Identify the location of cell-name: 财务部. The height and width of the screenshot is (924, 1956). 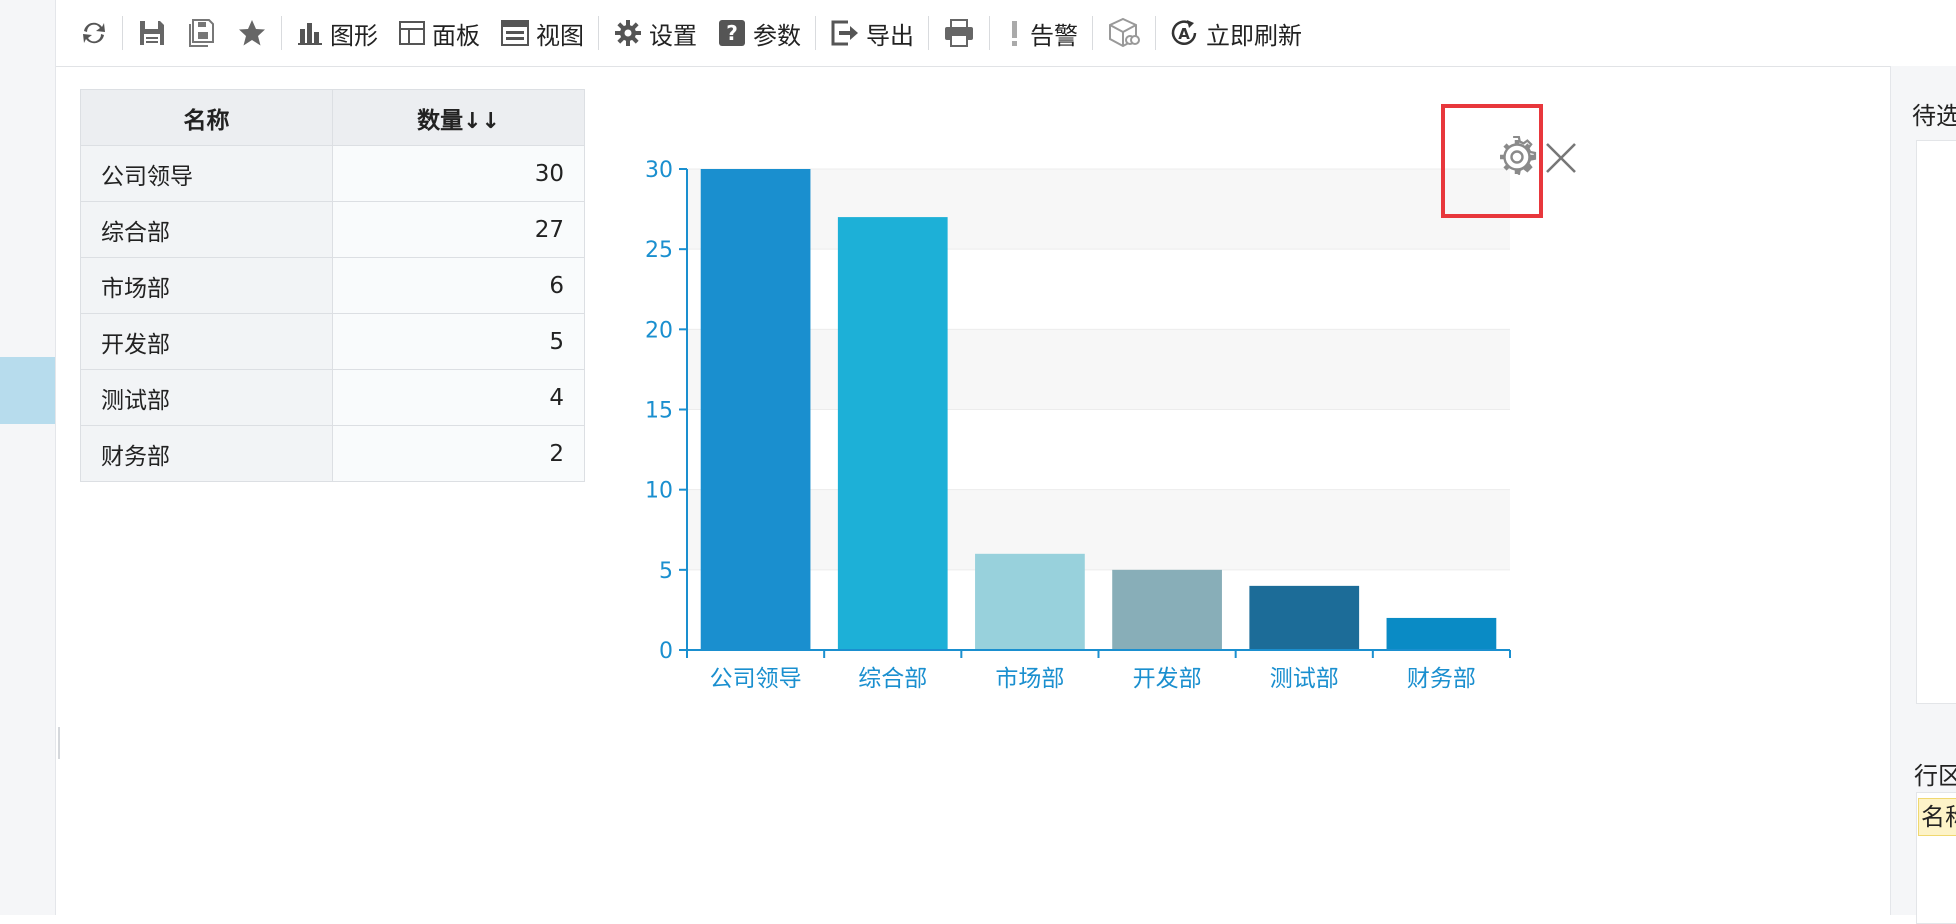
(206, 453).